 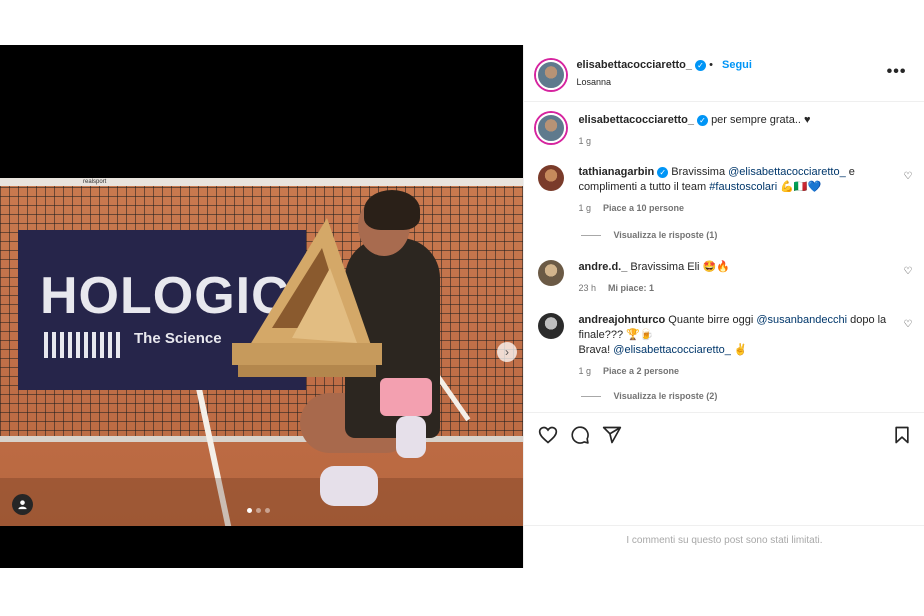 What do you see at coordinates (700, 172) in the screenshot?
I see `comment-text-part: Bravissima` at bounding box center [700, 172].